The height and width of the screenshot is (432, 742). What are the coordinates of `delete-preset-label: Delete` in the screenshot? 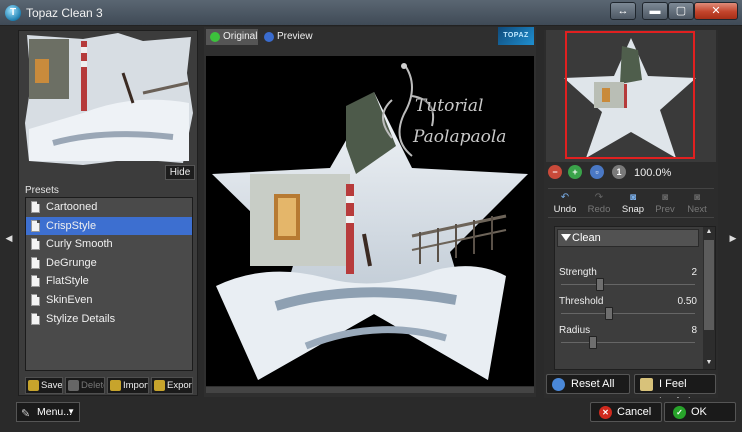 It's located at (92, 385).